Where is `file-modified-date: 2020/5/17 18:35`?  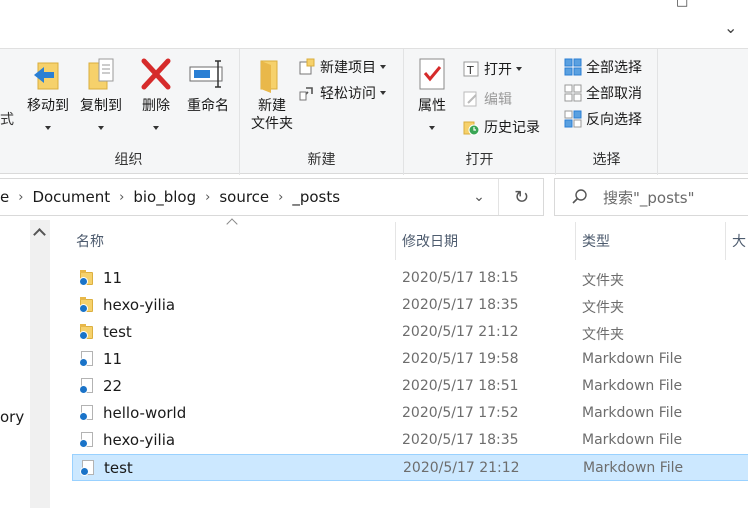
file-modified-date: 2020/5/17 18:35 is located at coordinates (460, 305).